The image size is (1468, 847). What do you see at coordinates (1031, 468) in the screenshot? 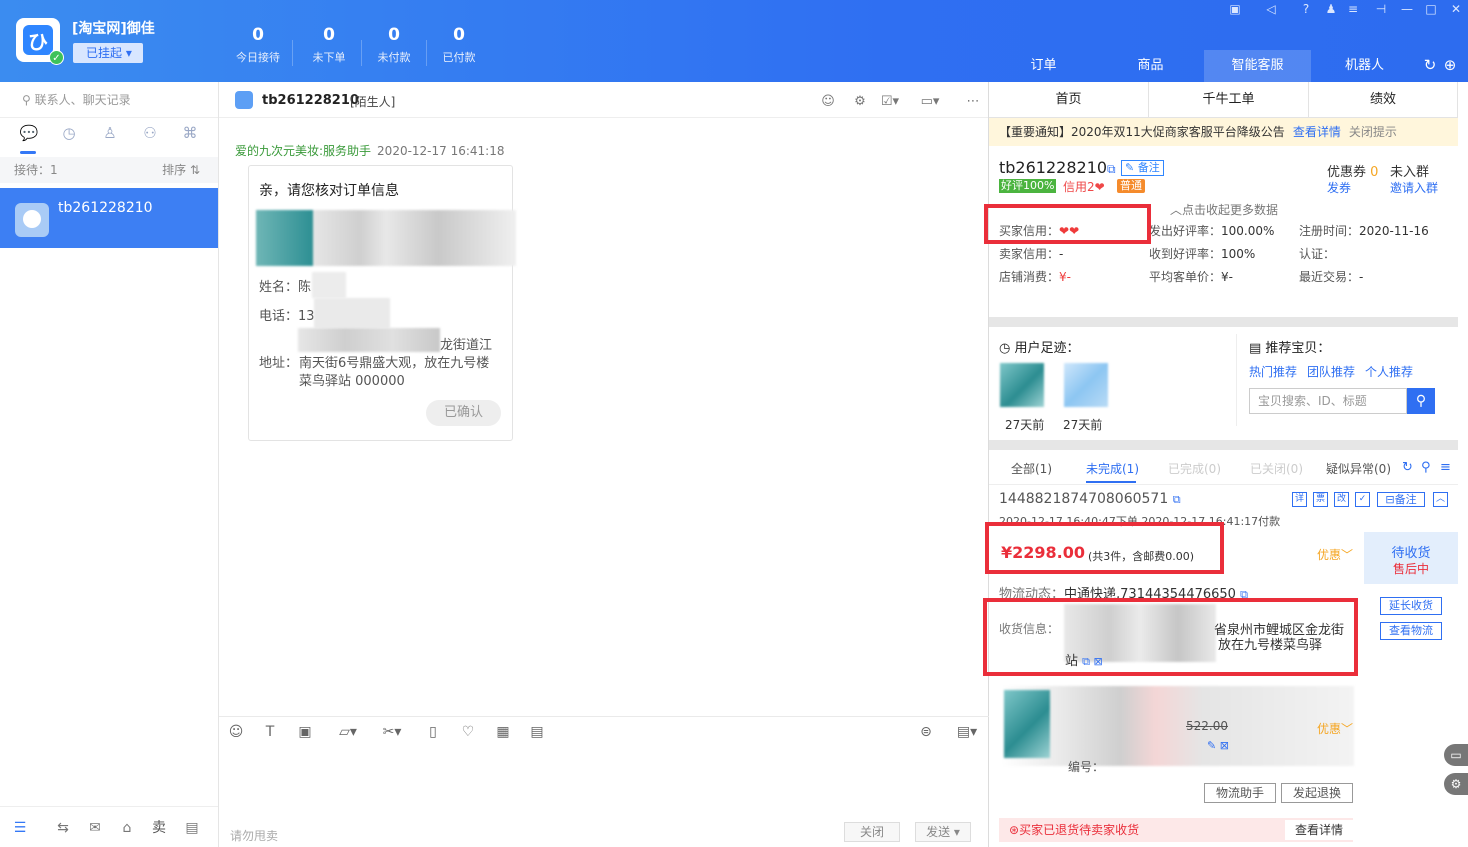
I see `order-tab-all: 全部(1)` at bounding box center [1031, 468].